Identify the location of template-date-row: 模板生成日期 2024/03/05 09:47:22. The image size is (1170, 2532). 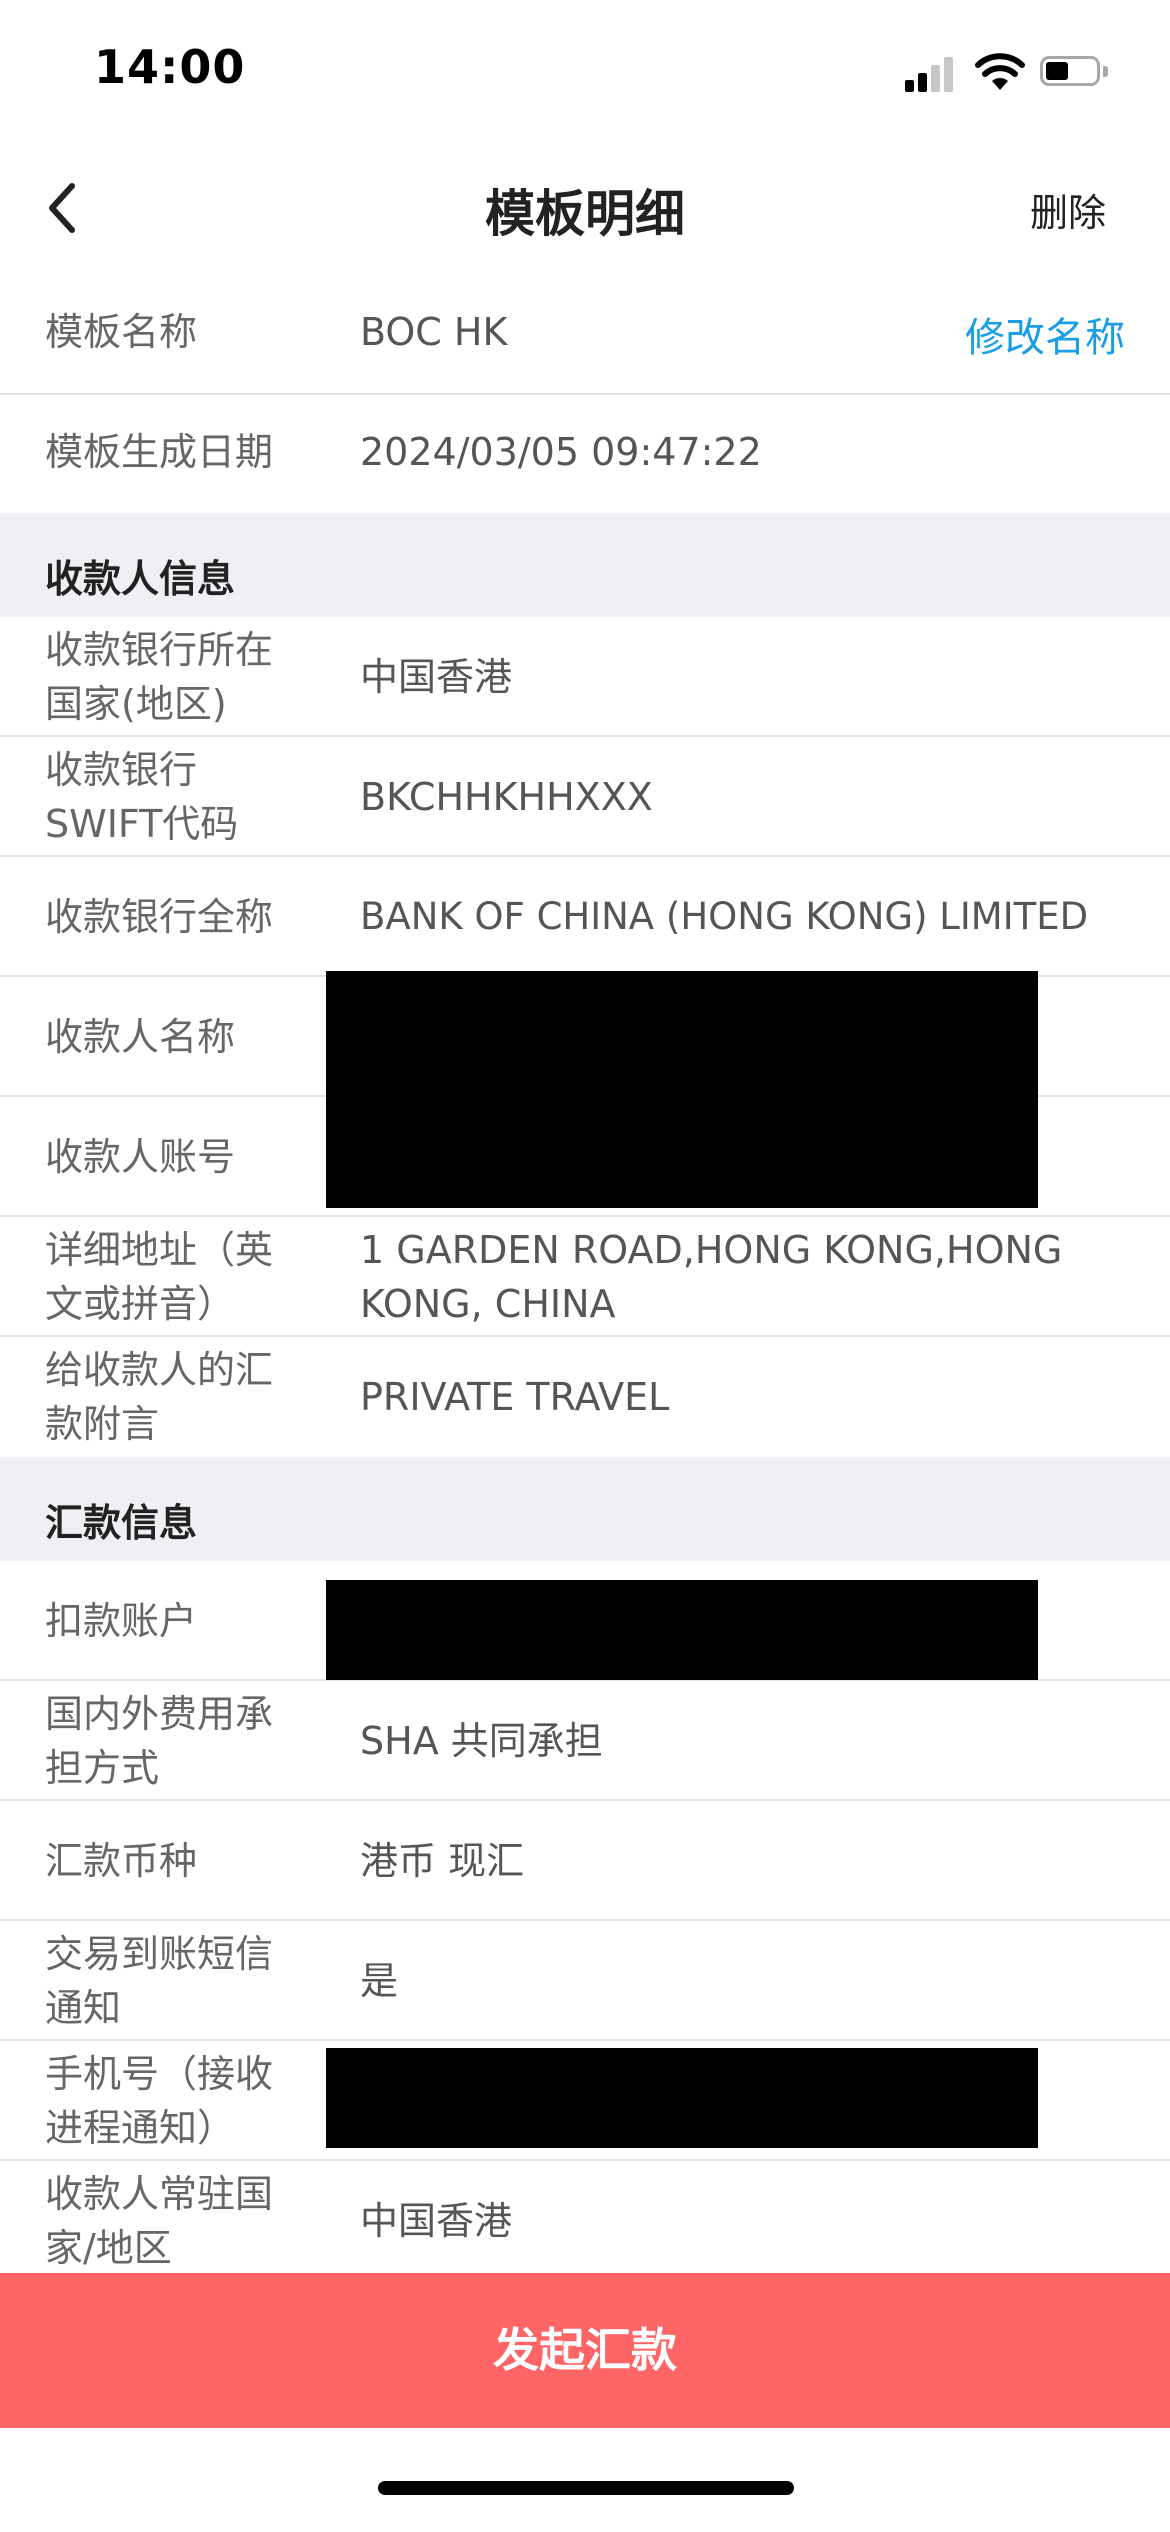
(585, 454).